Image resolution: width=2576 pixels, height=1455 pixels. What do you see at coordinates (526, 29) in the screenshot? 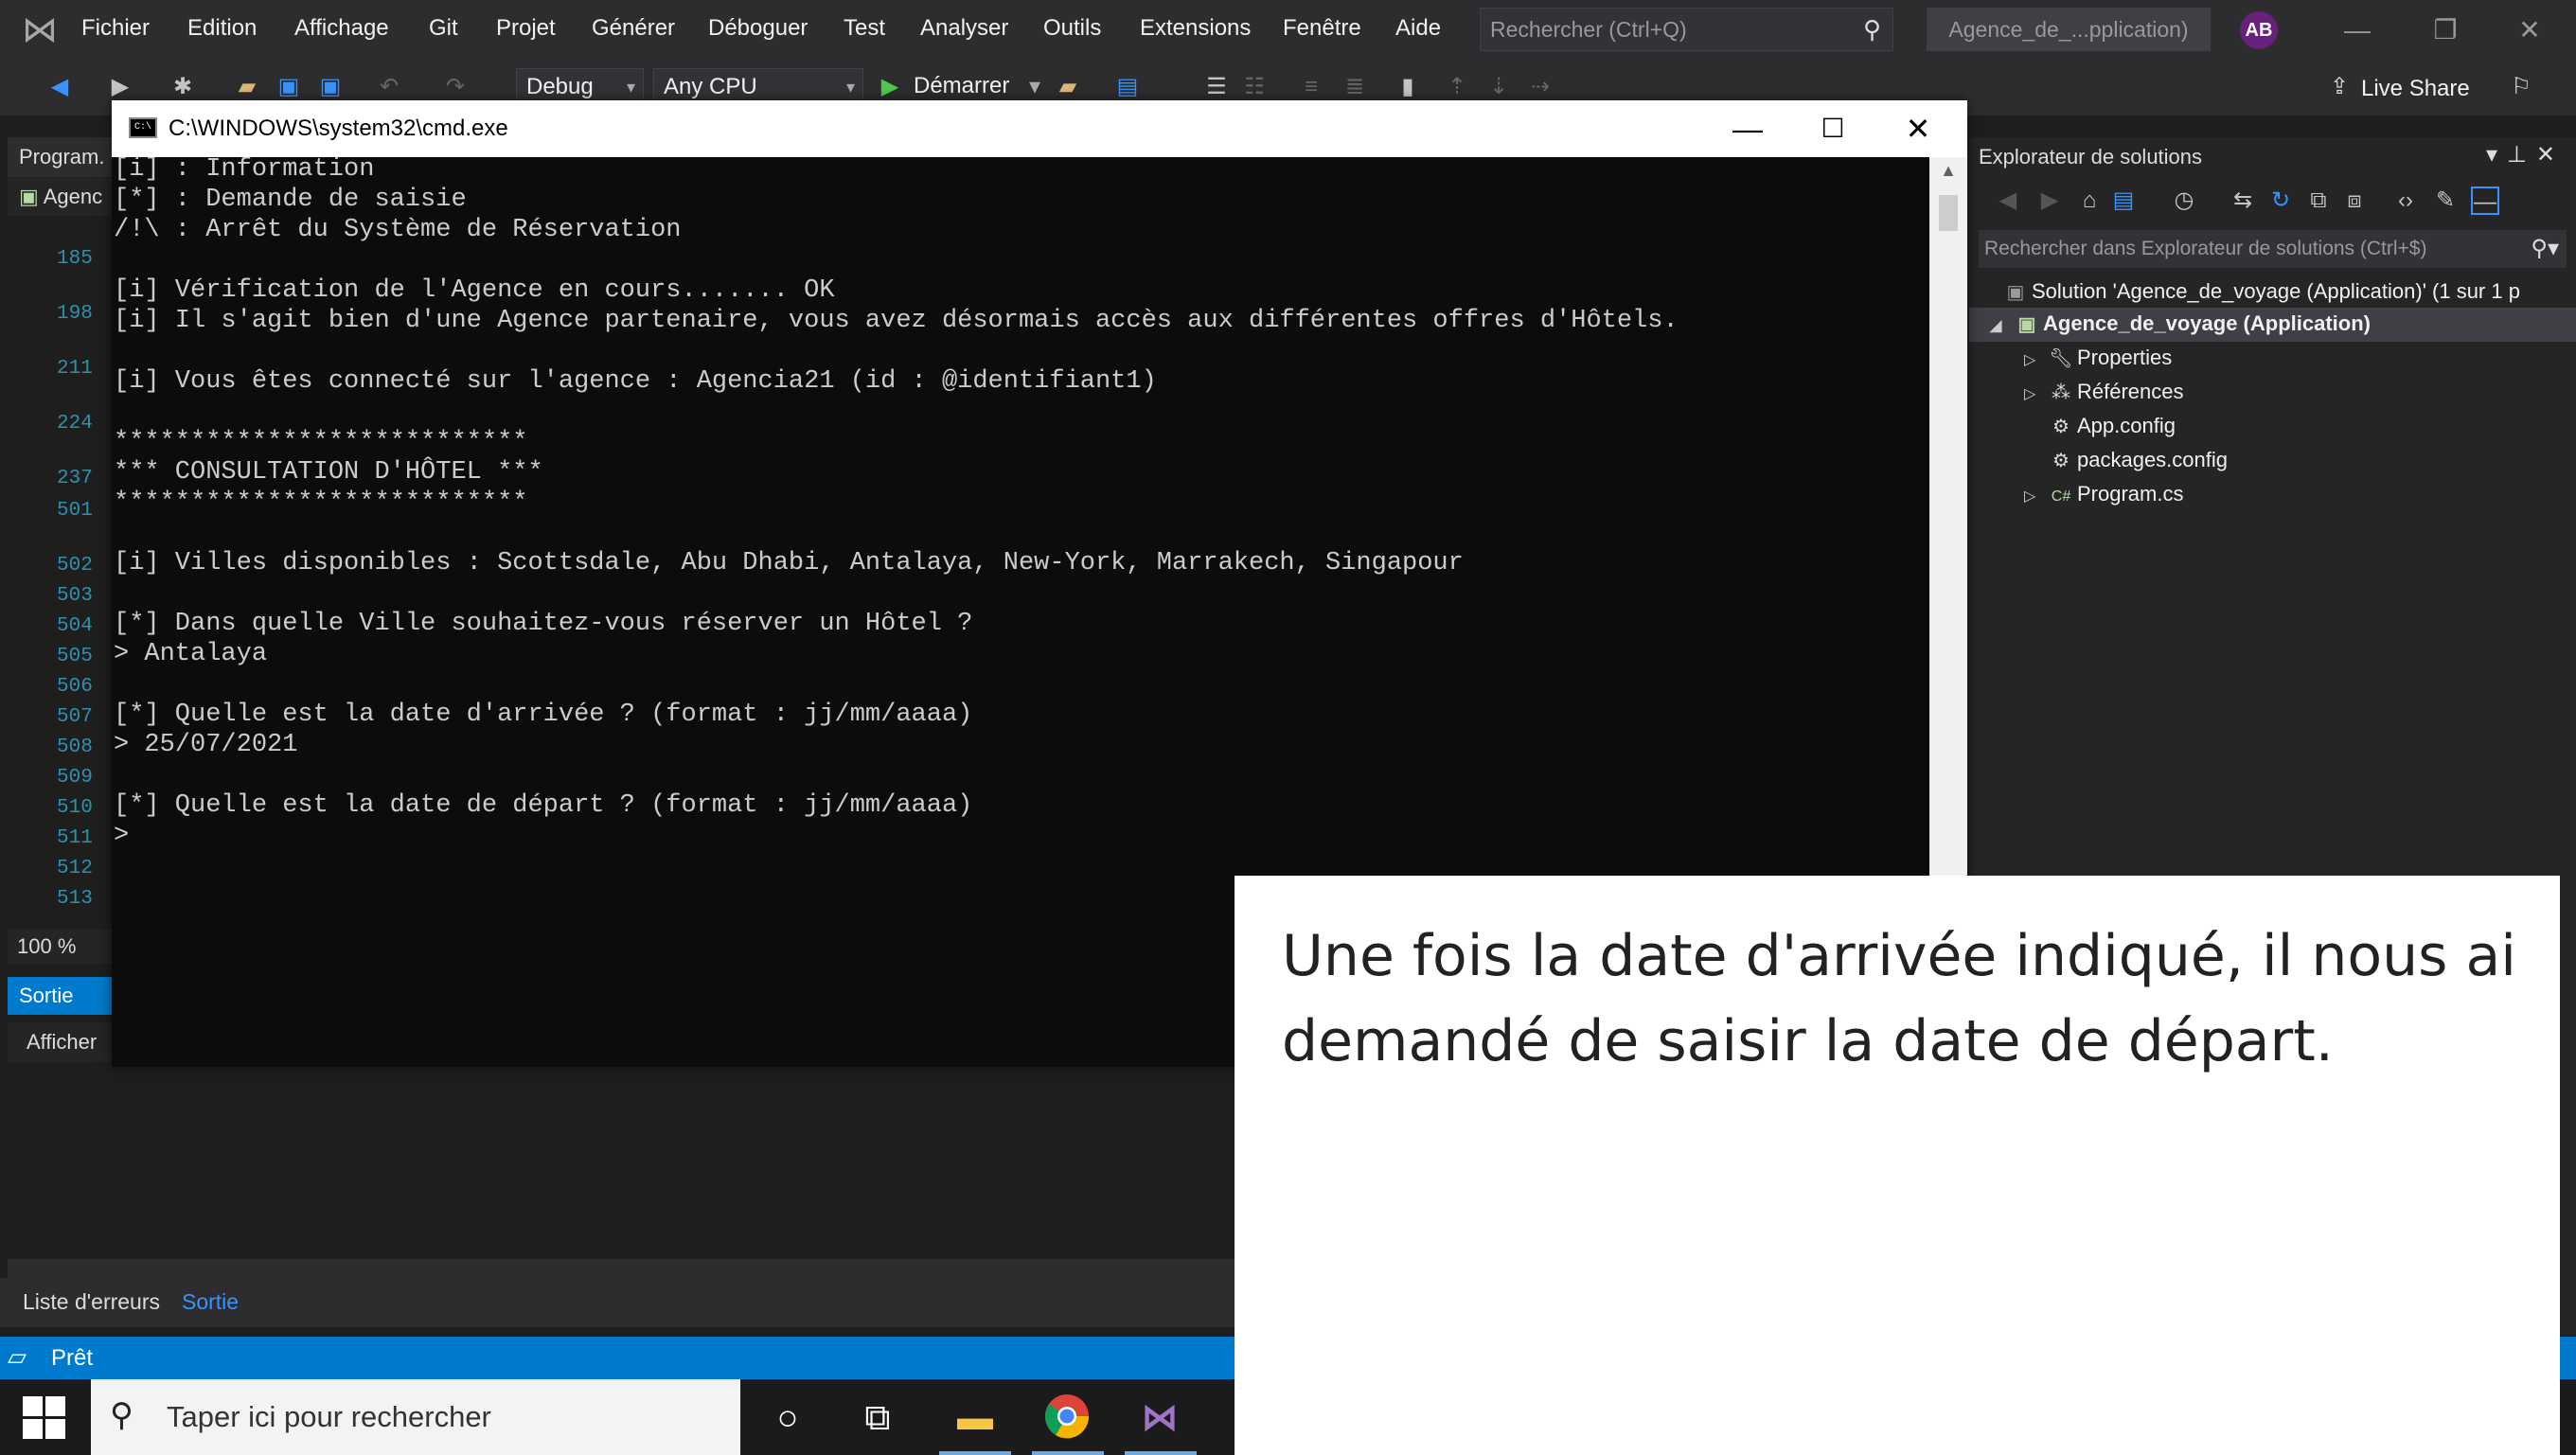
I see `menu-projet: Projet` at bounding box center [526, 29].